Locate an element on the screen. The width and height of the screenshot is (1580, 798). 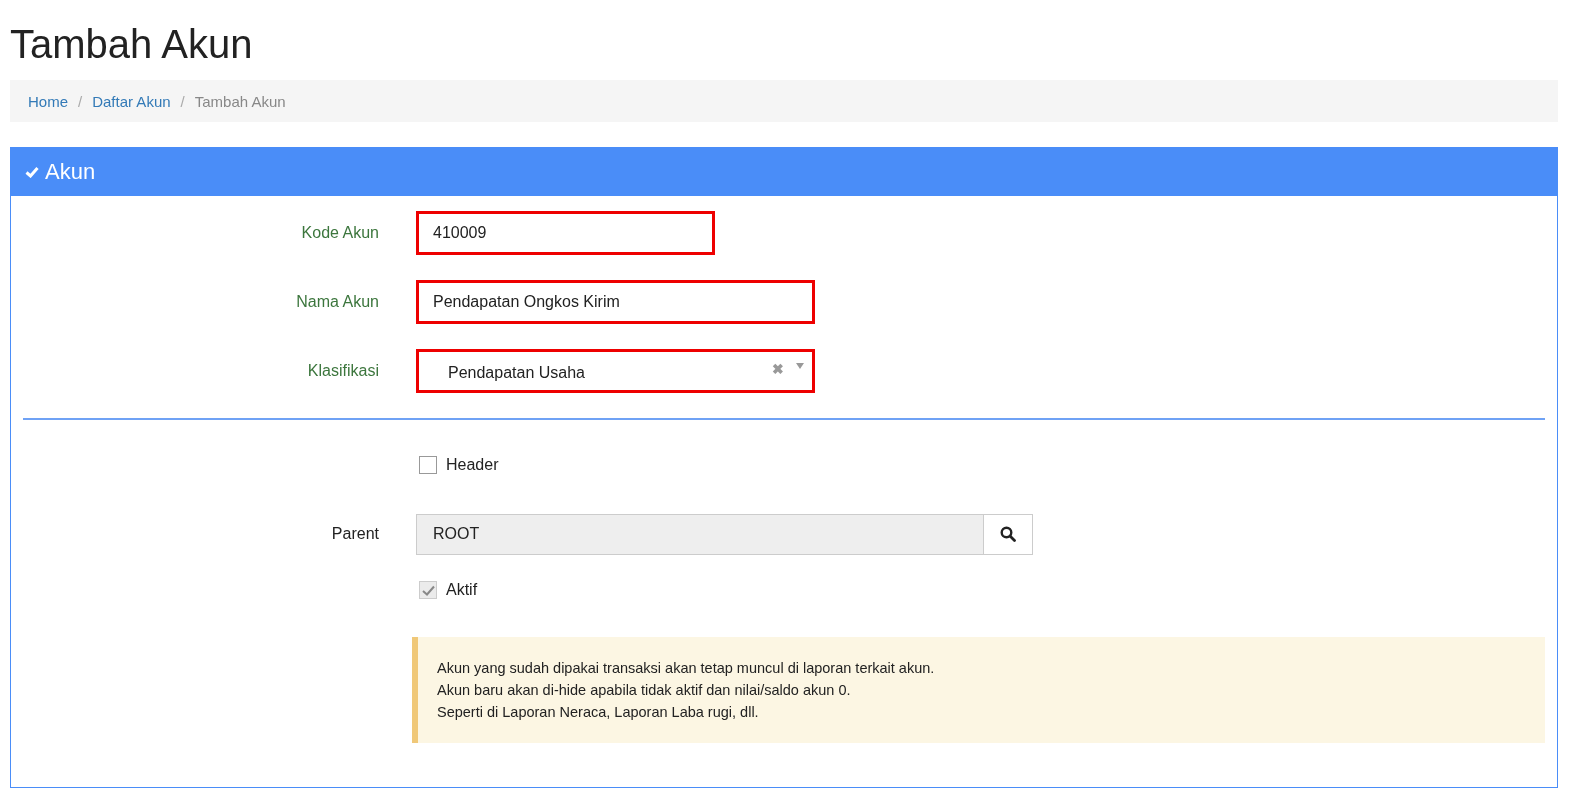
check-icon is located at coordinates (32, 171).